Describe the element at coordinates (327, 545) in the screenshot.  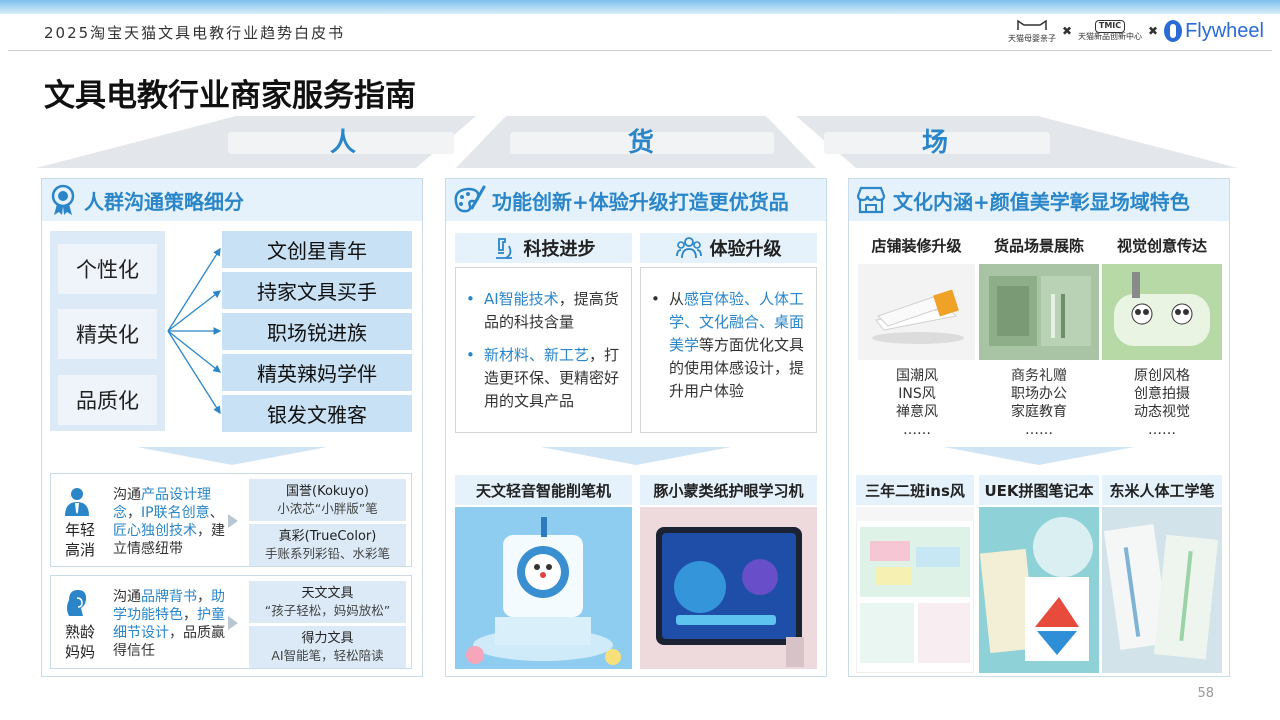
I see `brand-example: 真彩(TrueColor) 手账系列彩铅、水彩笔` at that location.